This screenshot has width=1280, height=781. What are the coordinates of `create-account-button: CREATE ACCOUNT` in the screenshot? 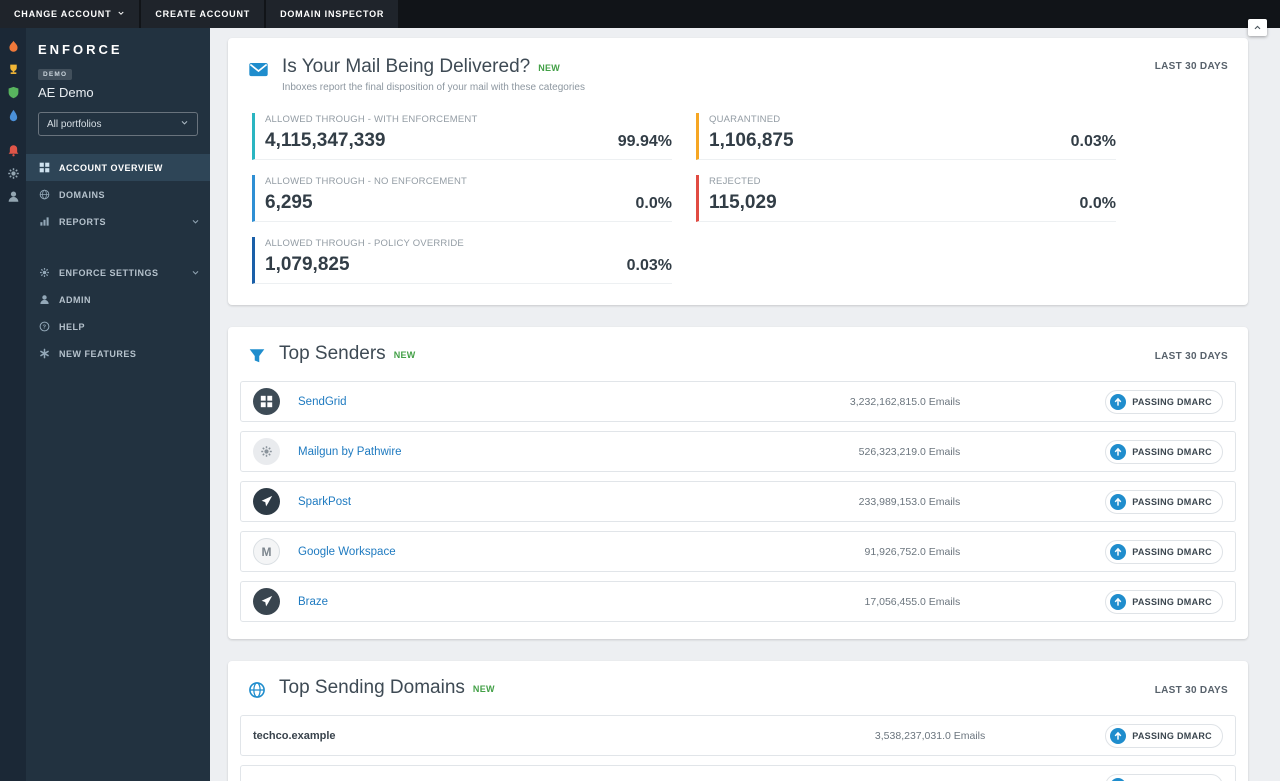 It's located at (203, 14).